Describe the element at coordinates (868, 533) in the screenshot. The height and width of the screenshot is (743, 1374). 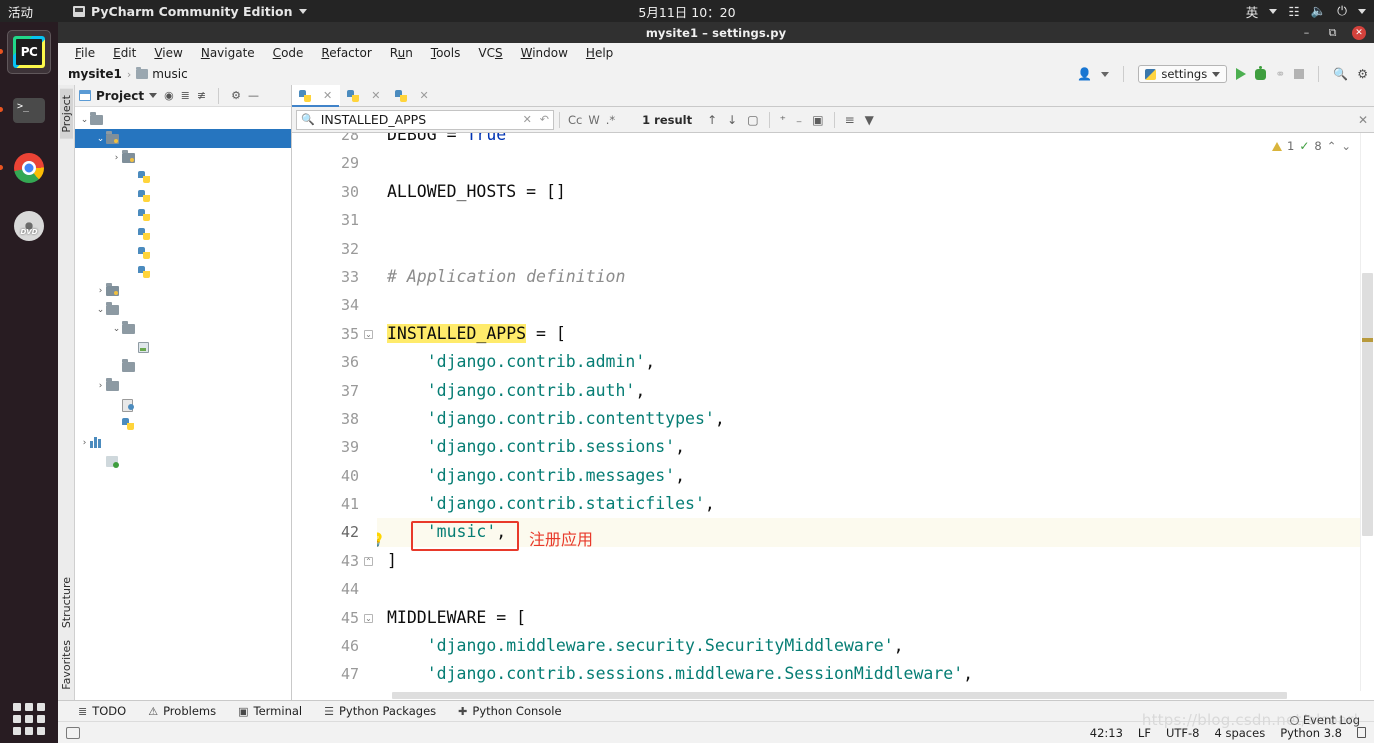
I see `code-line: 💡 'music',` at that location.